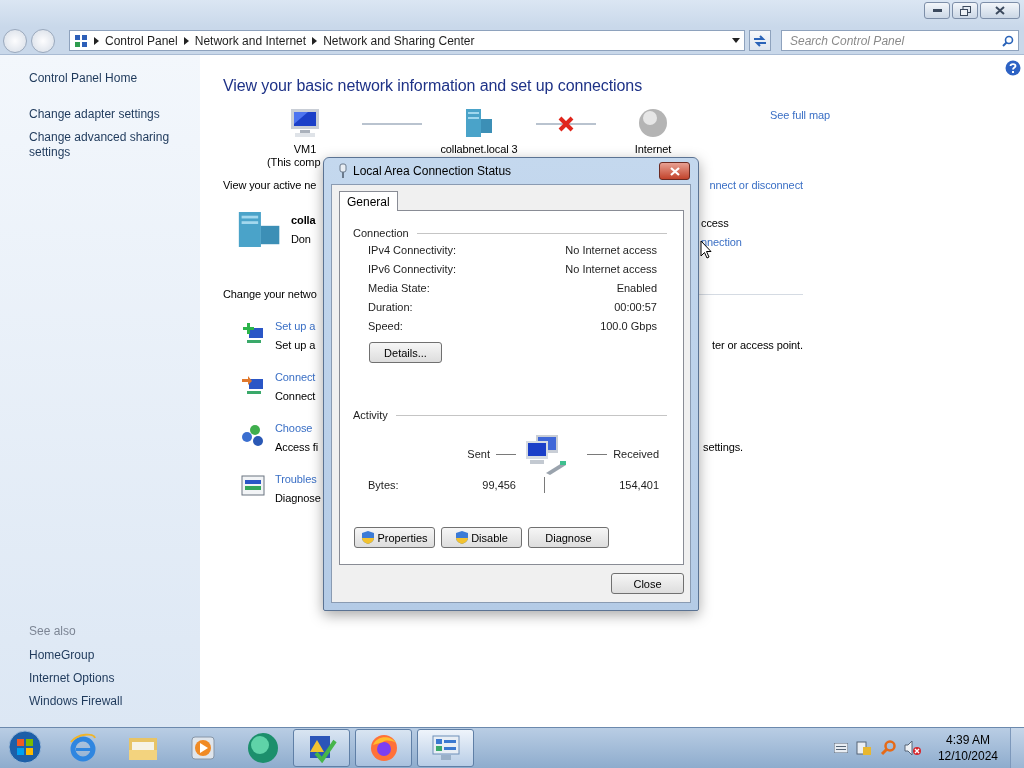 The height and width of the screenshot is (768, 1024). I want to click on received-bytes: 154,401, so click(639, 485).